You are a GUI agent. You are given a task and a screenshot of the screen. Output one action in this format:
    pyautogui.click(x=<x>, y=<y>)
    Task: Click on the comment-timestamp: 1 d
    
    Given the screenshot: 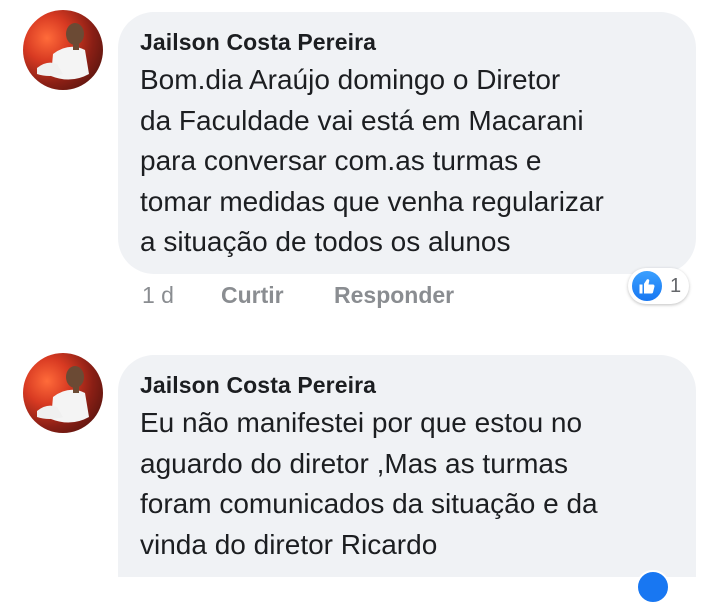 What is the action you would take?
    pyautogui.click(x=158, y=295)
    